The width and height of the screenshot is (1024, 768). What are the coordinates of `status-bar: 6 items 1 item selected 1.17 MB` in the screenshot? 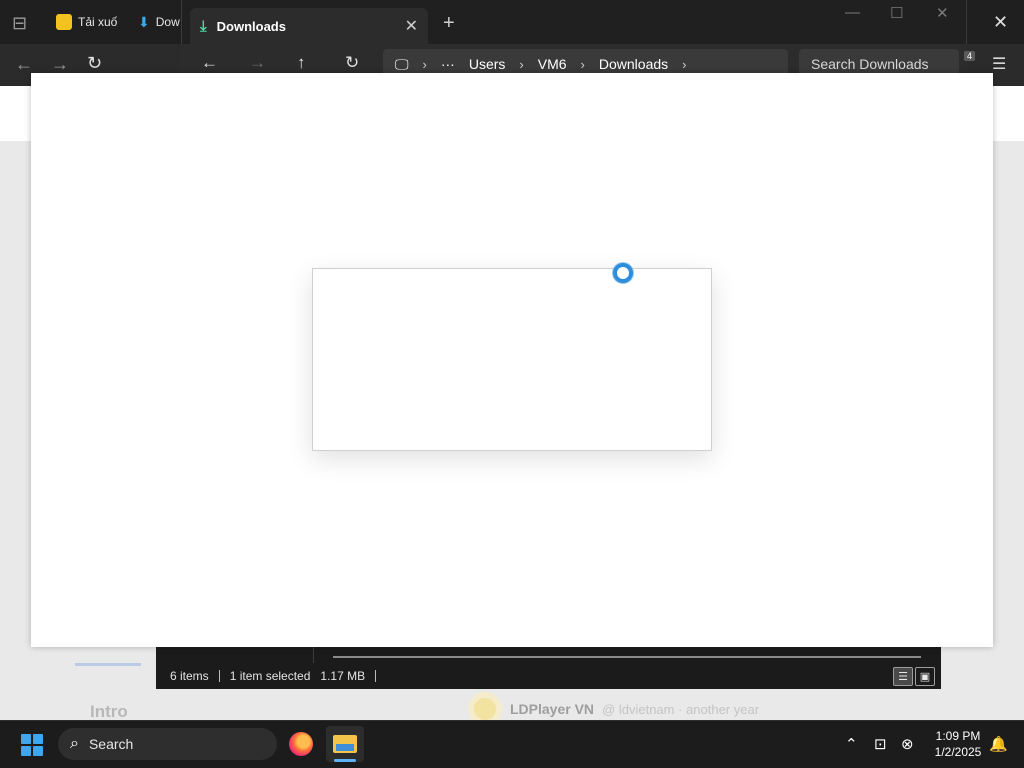 It's located at (273, 676).